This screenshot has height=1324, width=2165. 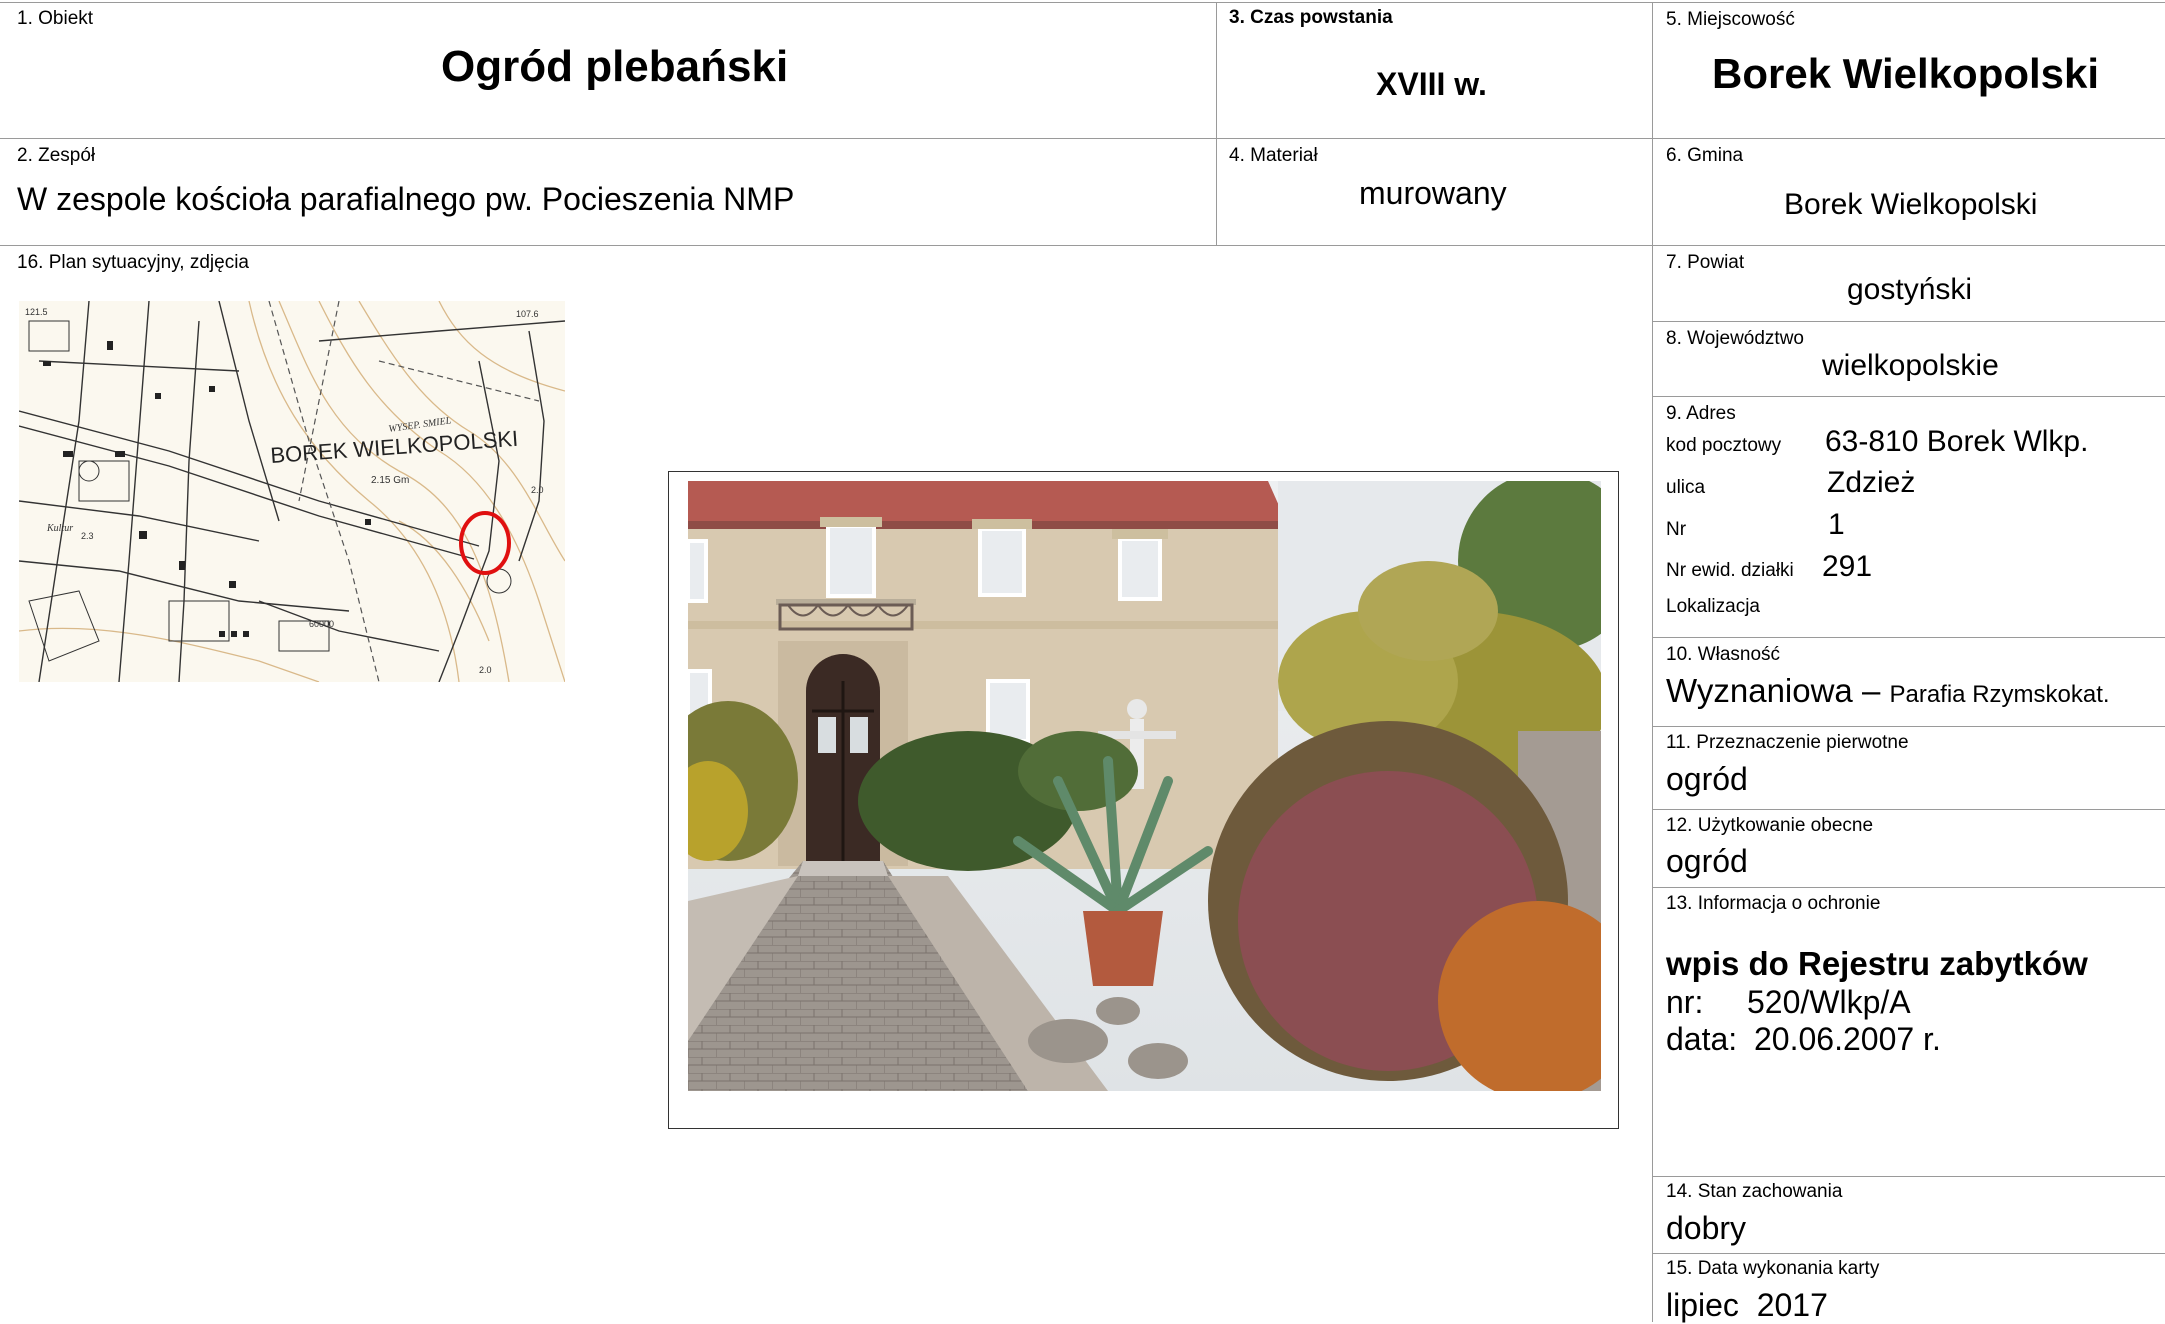 What do you see at coordinates (1723, 654) in the screenshot?
I see `field-label-wlasnosc: 10. Własność` at bounding box center [1723, 654].